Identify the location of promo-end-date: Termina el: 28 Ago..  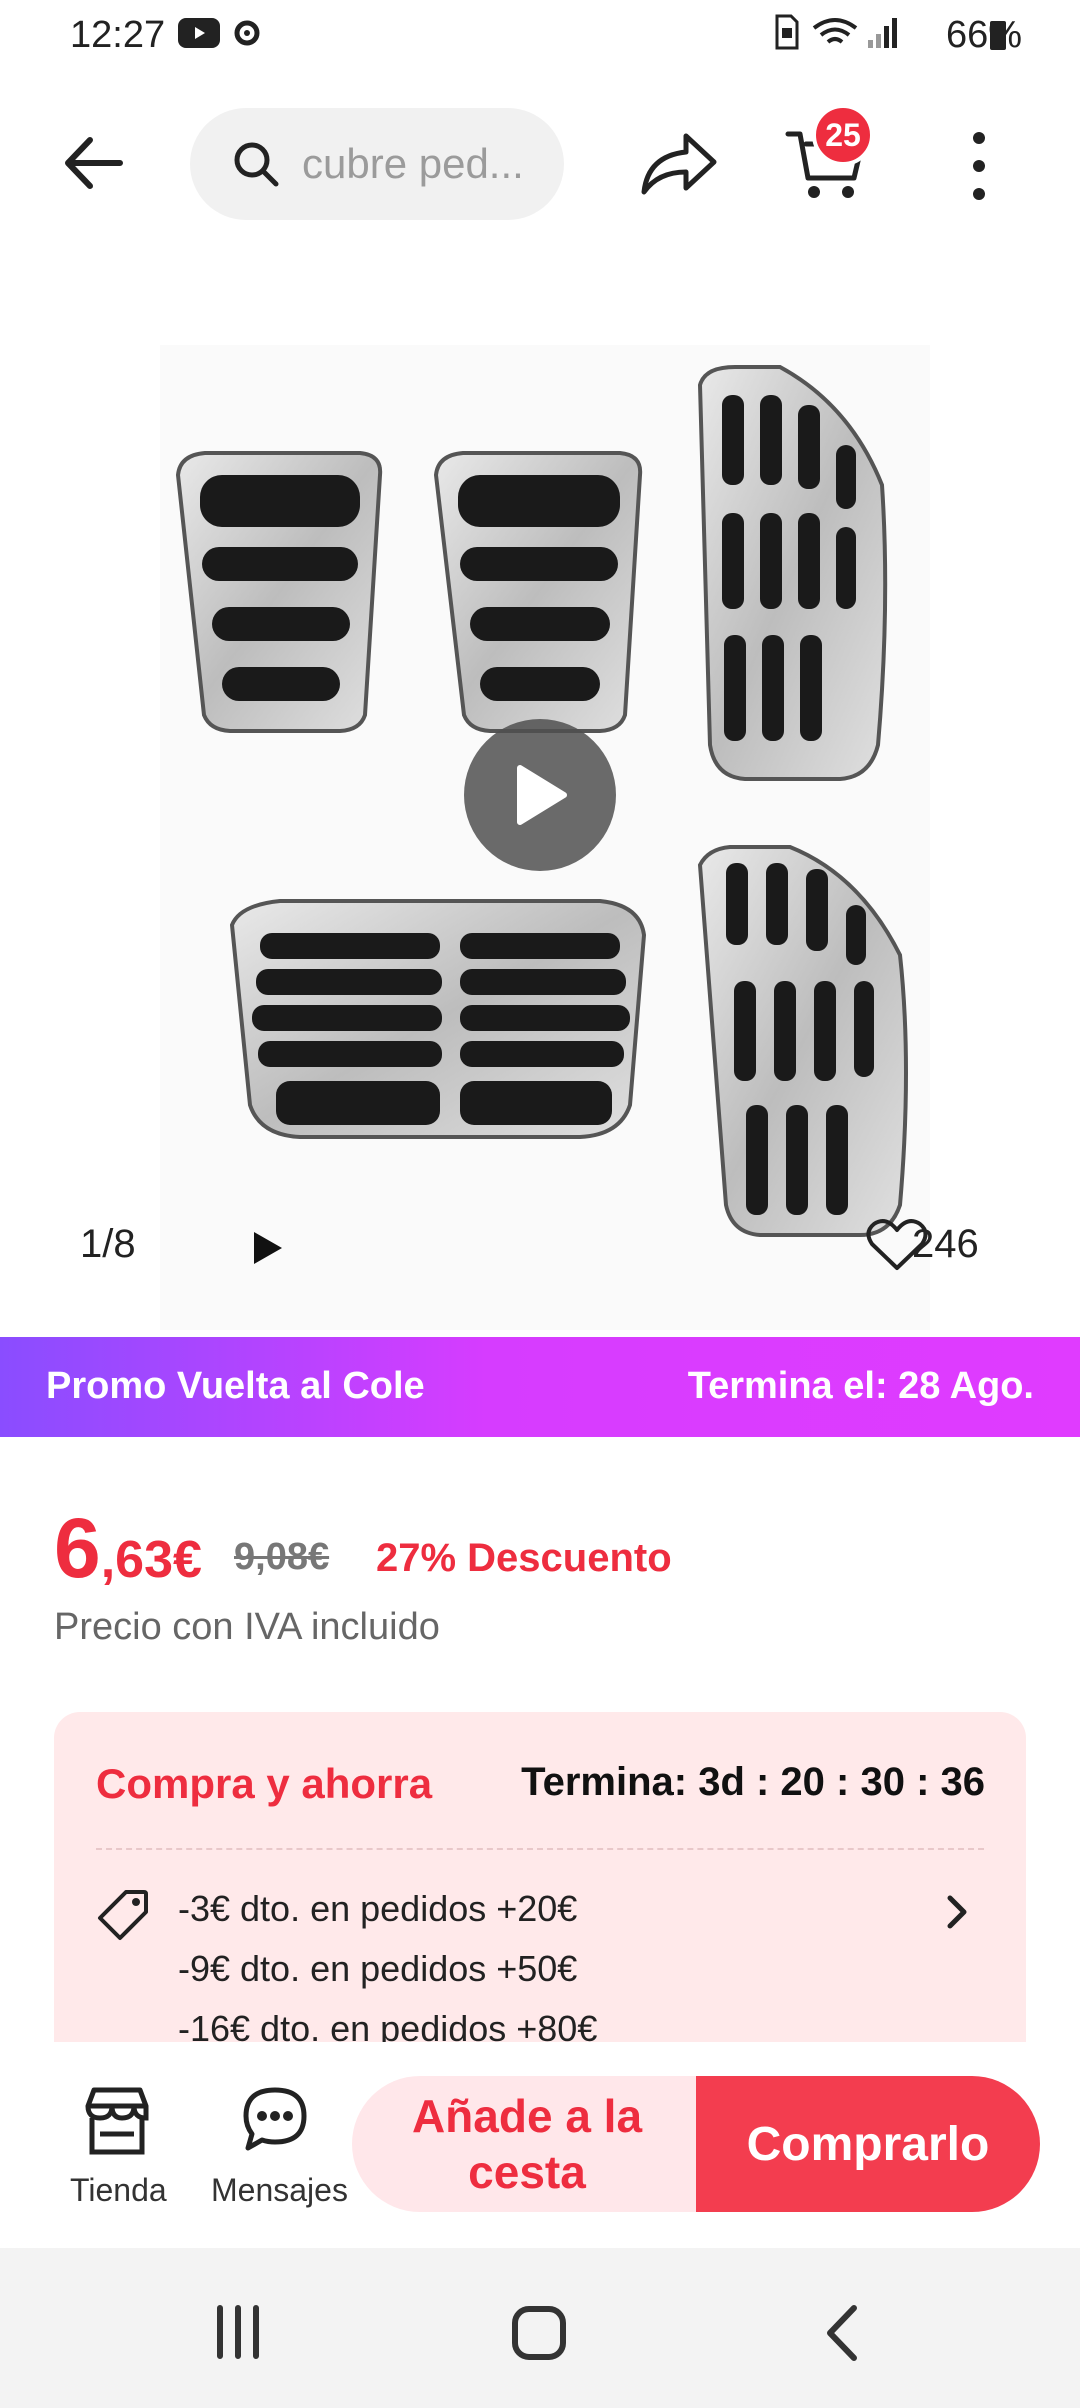
(860, 1386).